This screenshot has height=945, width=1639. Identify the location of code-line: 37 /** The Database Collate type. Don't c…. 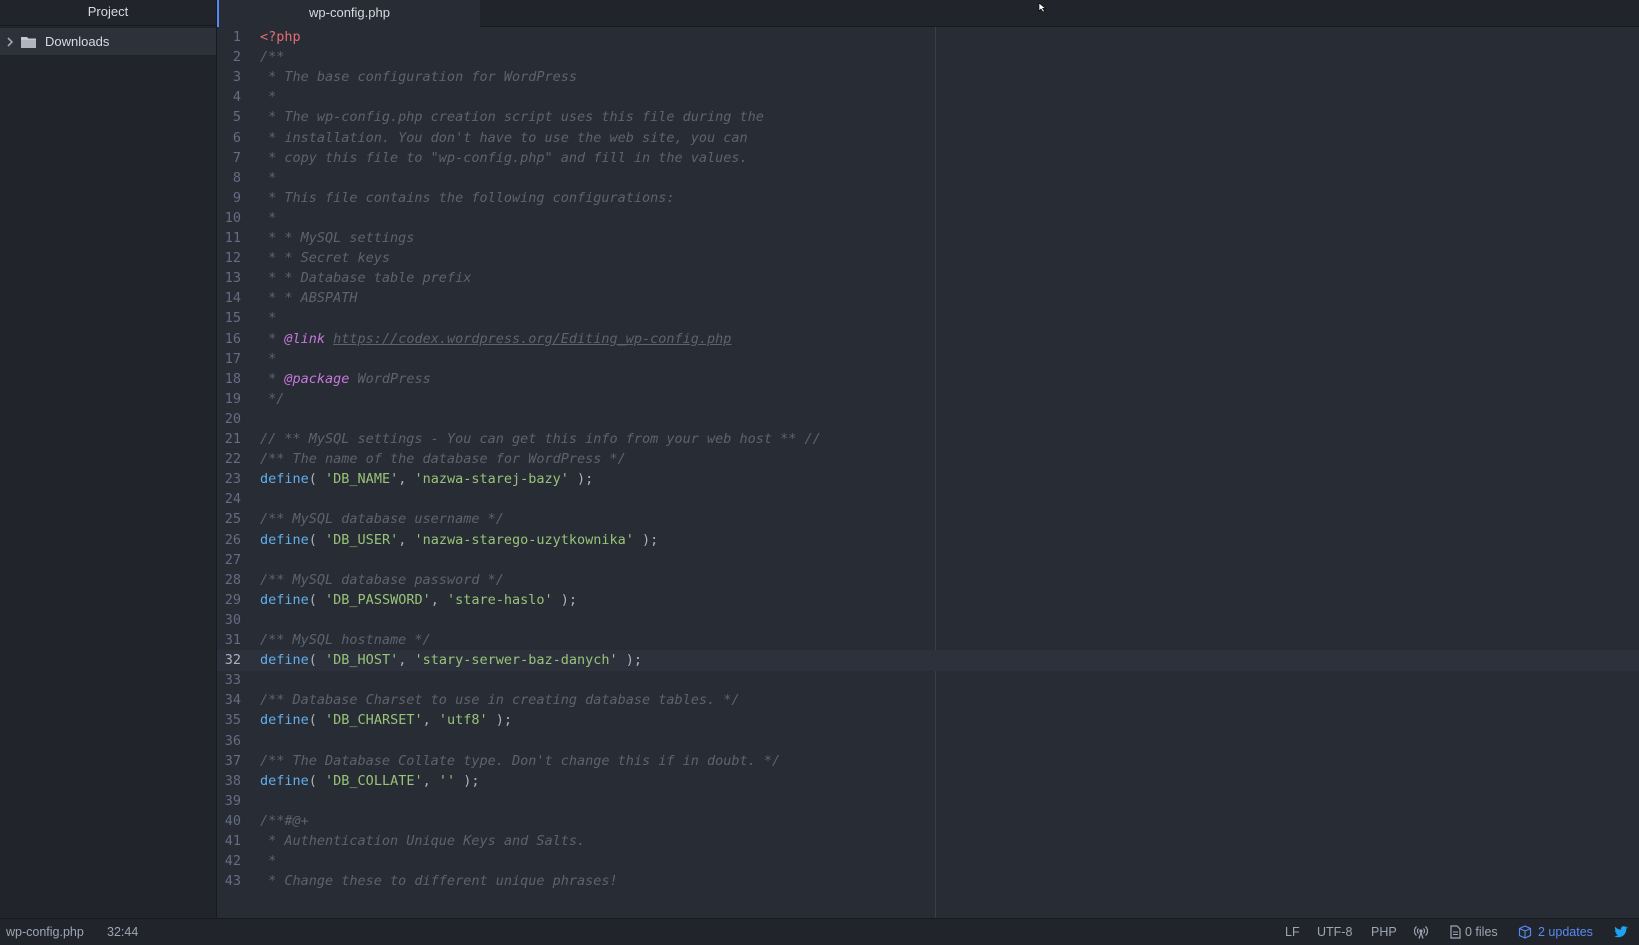
(928, 761).